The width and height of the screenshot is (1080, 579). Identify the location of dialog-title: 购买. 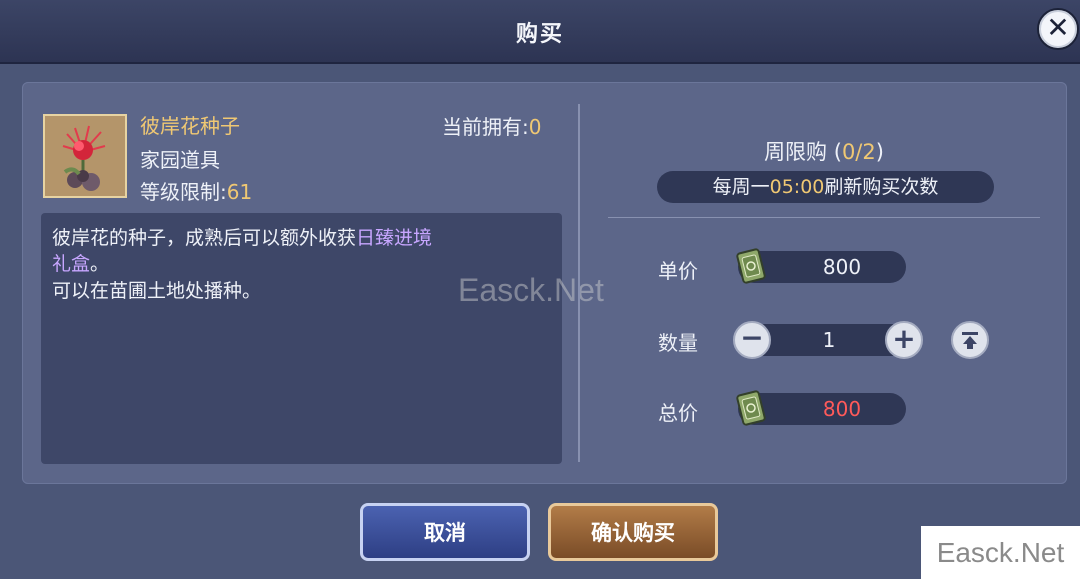
(539, 34).